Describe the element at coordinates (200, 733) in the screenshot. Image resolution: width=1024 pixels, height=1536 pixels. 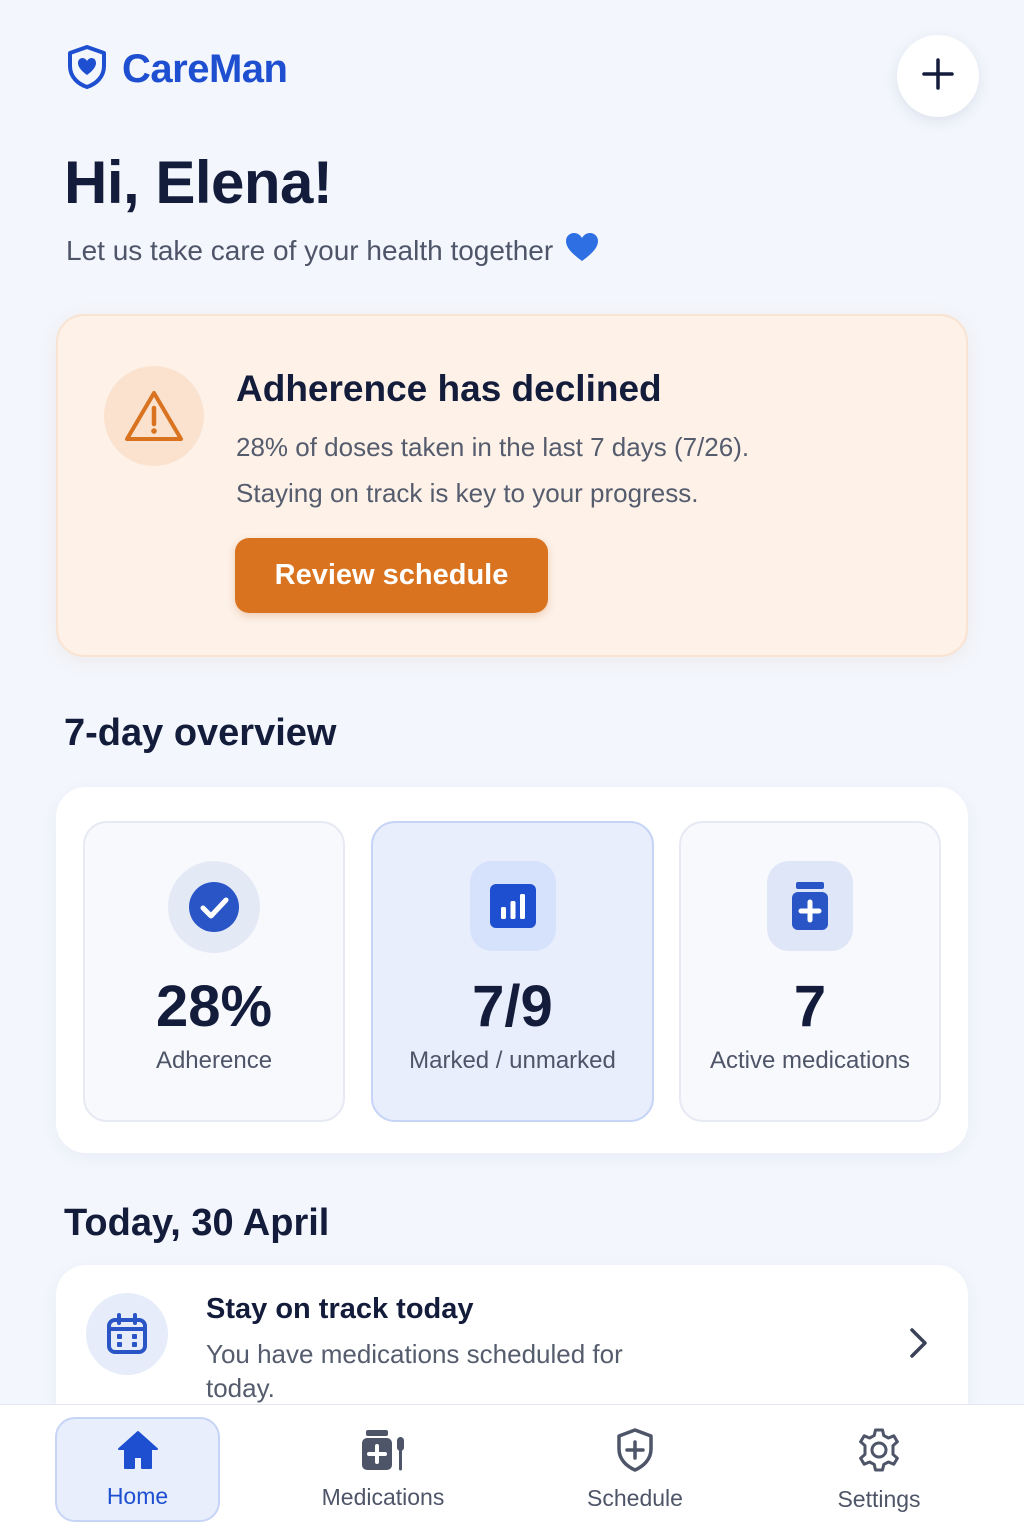
I see `overview-title: 7-day overview` at that location.